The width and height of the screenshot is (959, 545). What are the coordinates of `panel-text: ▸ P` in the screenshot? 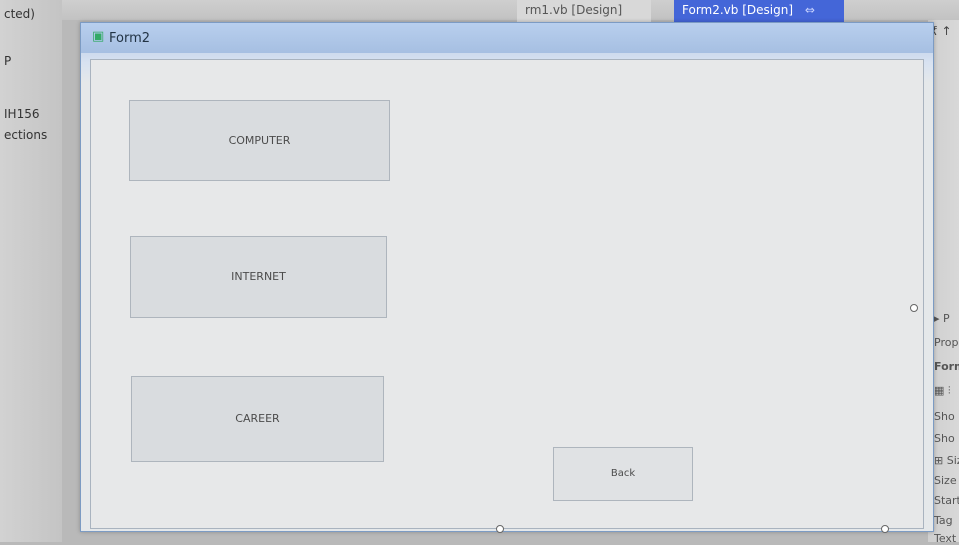 It's located at (942, 318).